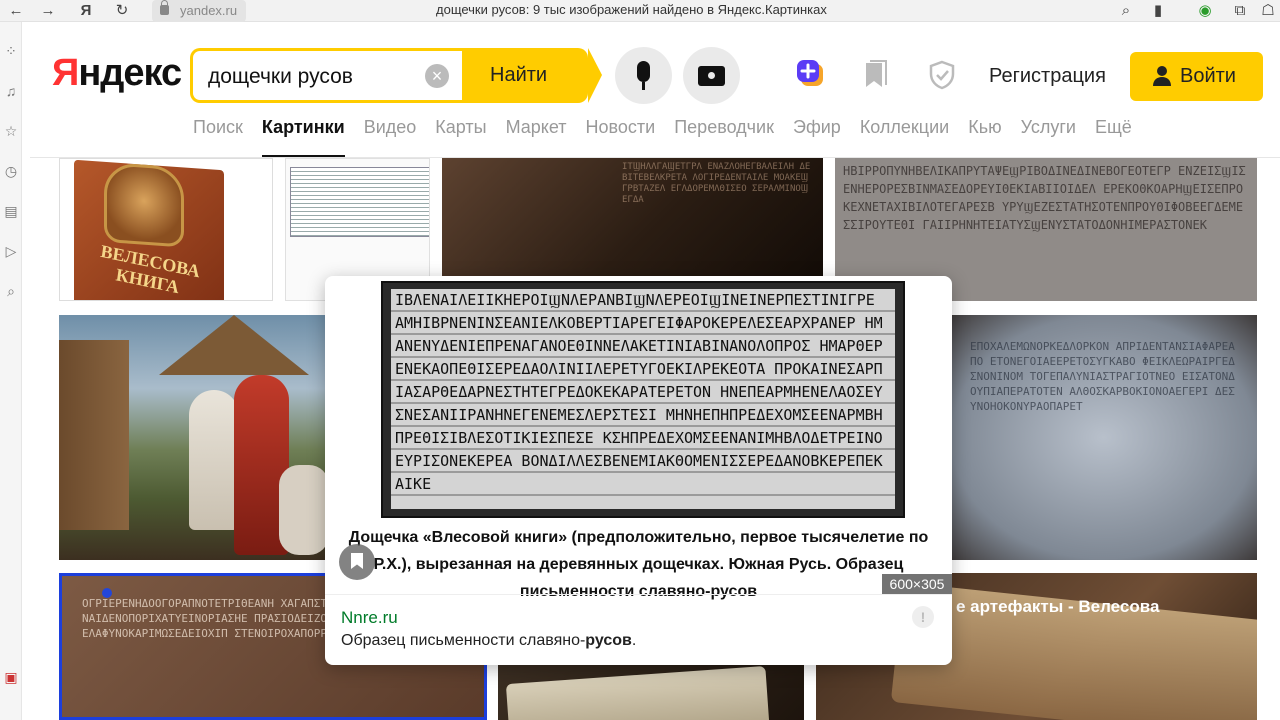 This screenshot has width=1280, height=720. I want to click on extensions-icon: ⧉, so click(1240, 11).